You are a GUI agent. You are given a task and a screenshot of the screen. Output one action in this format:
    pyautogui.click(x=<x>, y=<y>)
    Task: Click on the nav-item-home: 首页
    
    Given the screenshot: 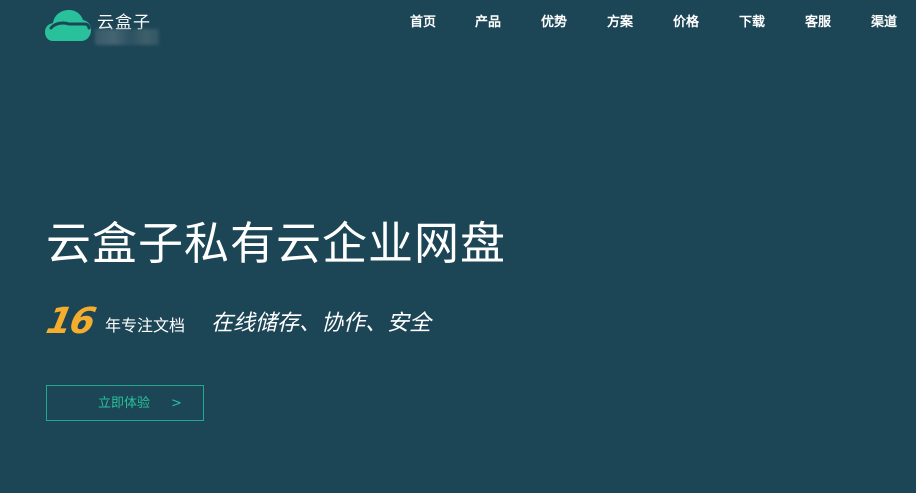 What is the action you would take?
    pyautogui.click(x=423, y=23)
    